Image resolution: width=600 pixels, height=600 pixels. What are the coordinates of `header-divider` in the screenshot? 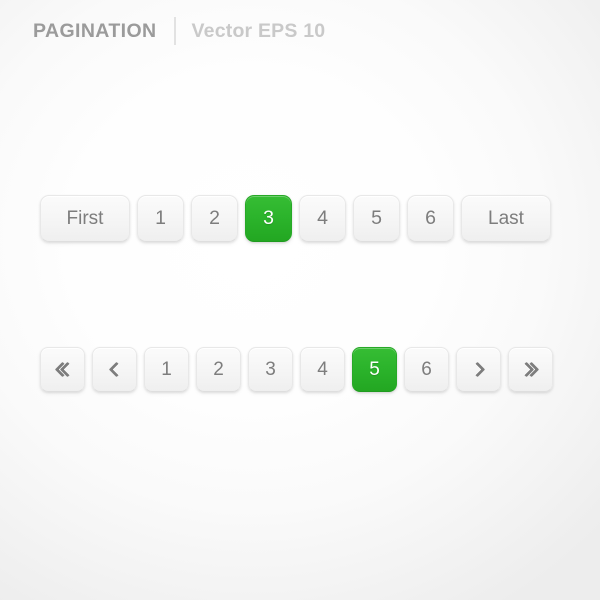 It's located at (174, 31).